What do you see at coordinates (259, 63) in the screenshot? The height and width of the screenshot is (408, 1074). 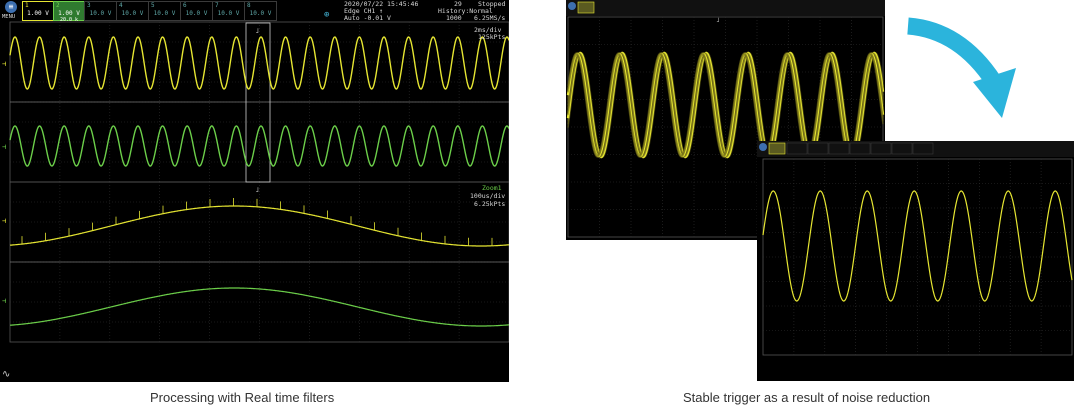 I see `ch1-main-trace` at bounding box center [259, 63].